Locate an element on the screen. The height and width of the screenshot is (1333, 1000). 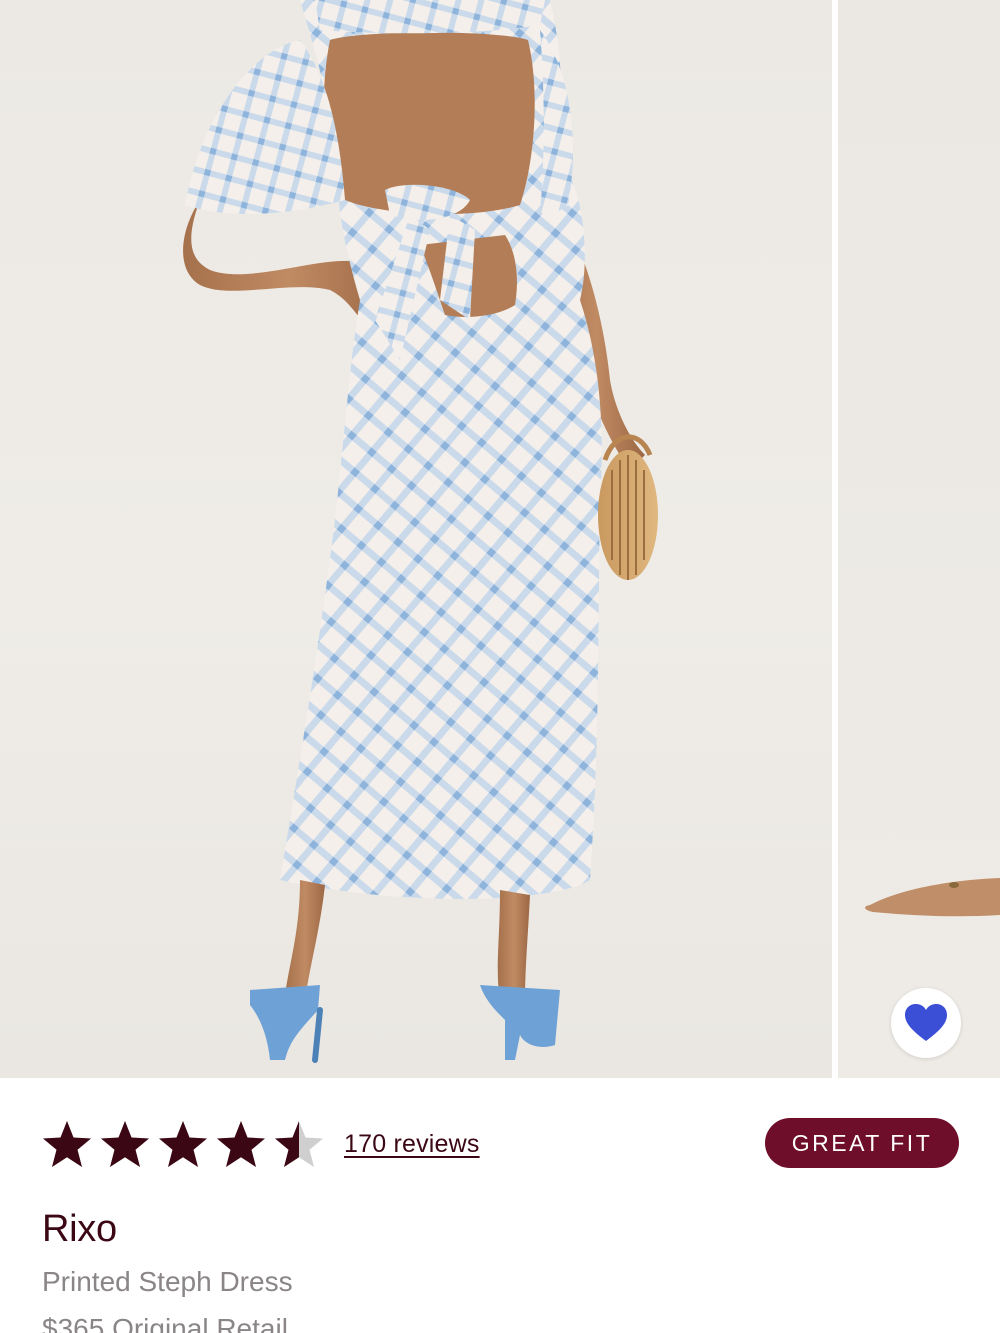
favorite-button is located at coordinates (926, 1023).